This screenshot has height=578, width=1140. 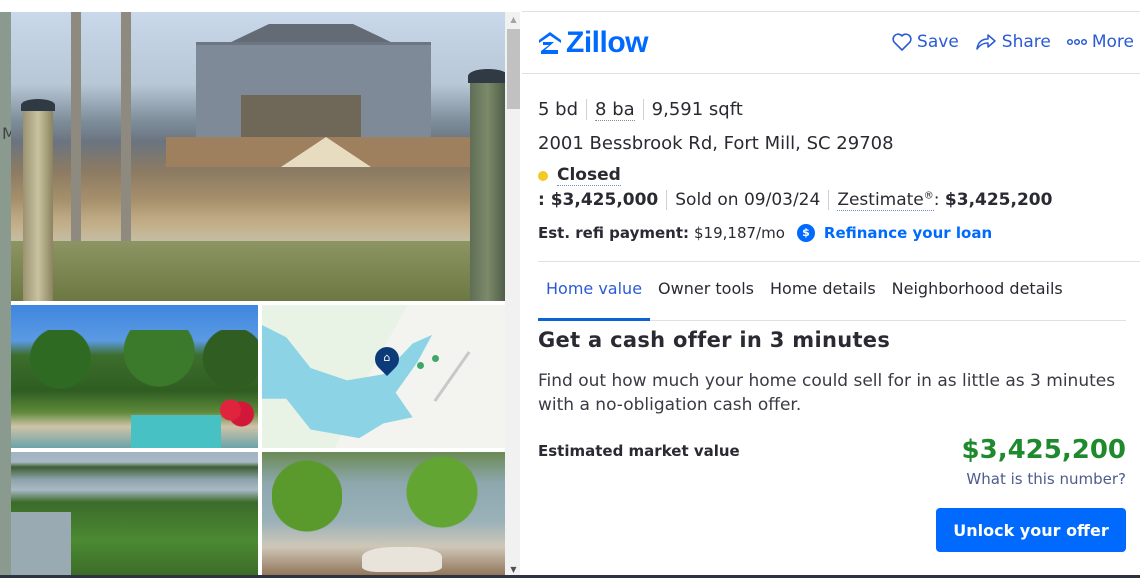 What do you see at coordinates (1046, 479) in the screenshot?
I see `what-is-this-number-link: What is this number?` at bounding box center [1046, 479].